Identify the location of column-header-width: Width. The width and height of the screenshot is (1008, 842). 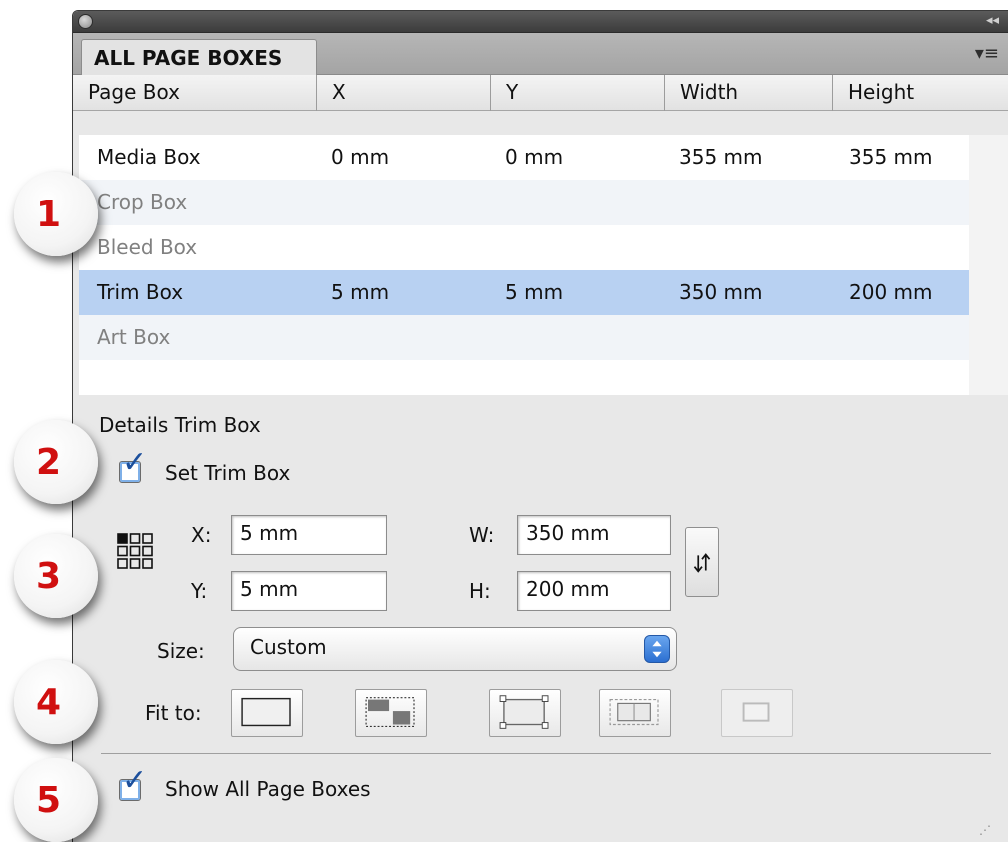
(749, 93).